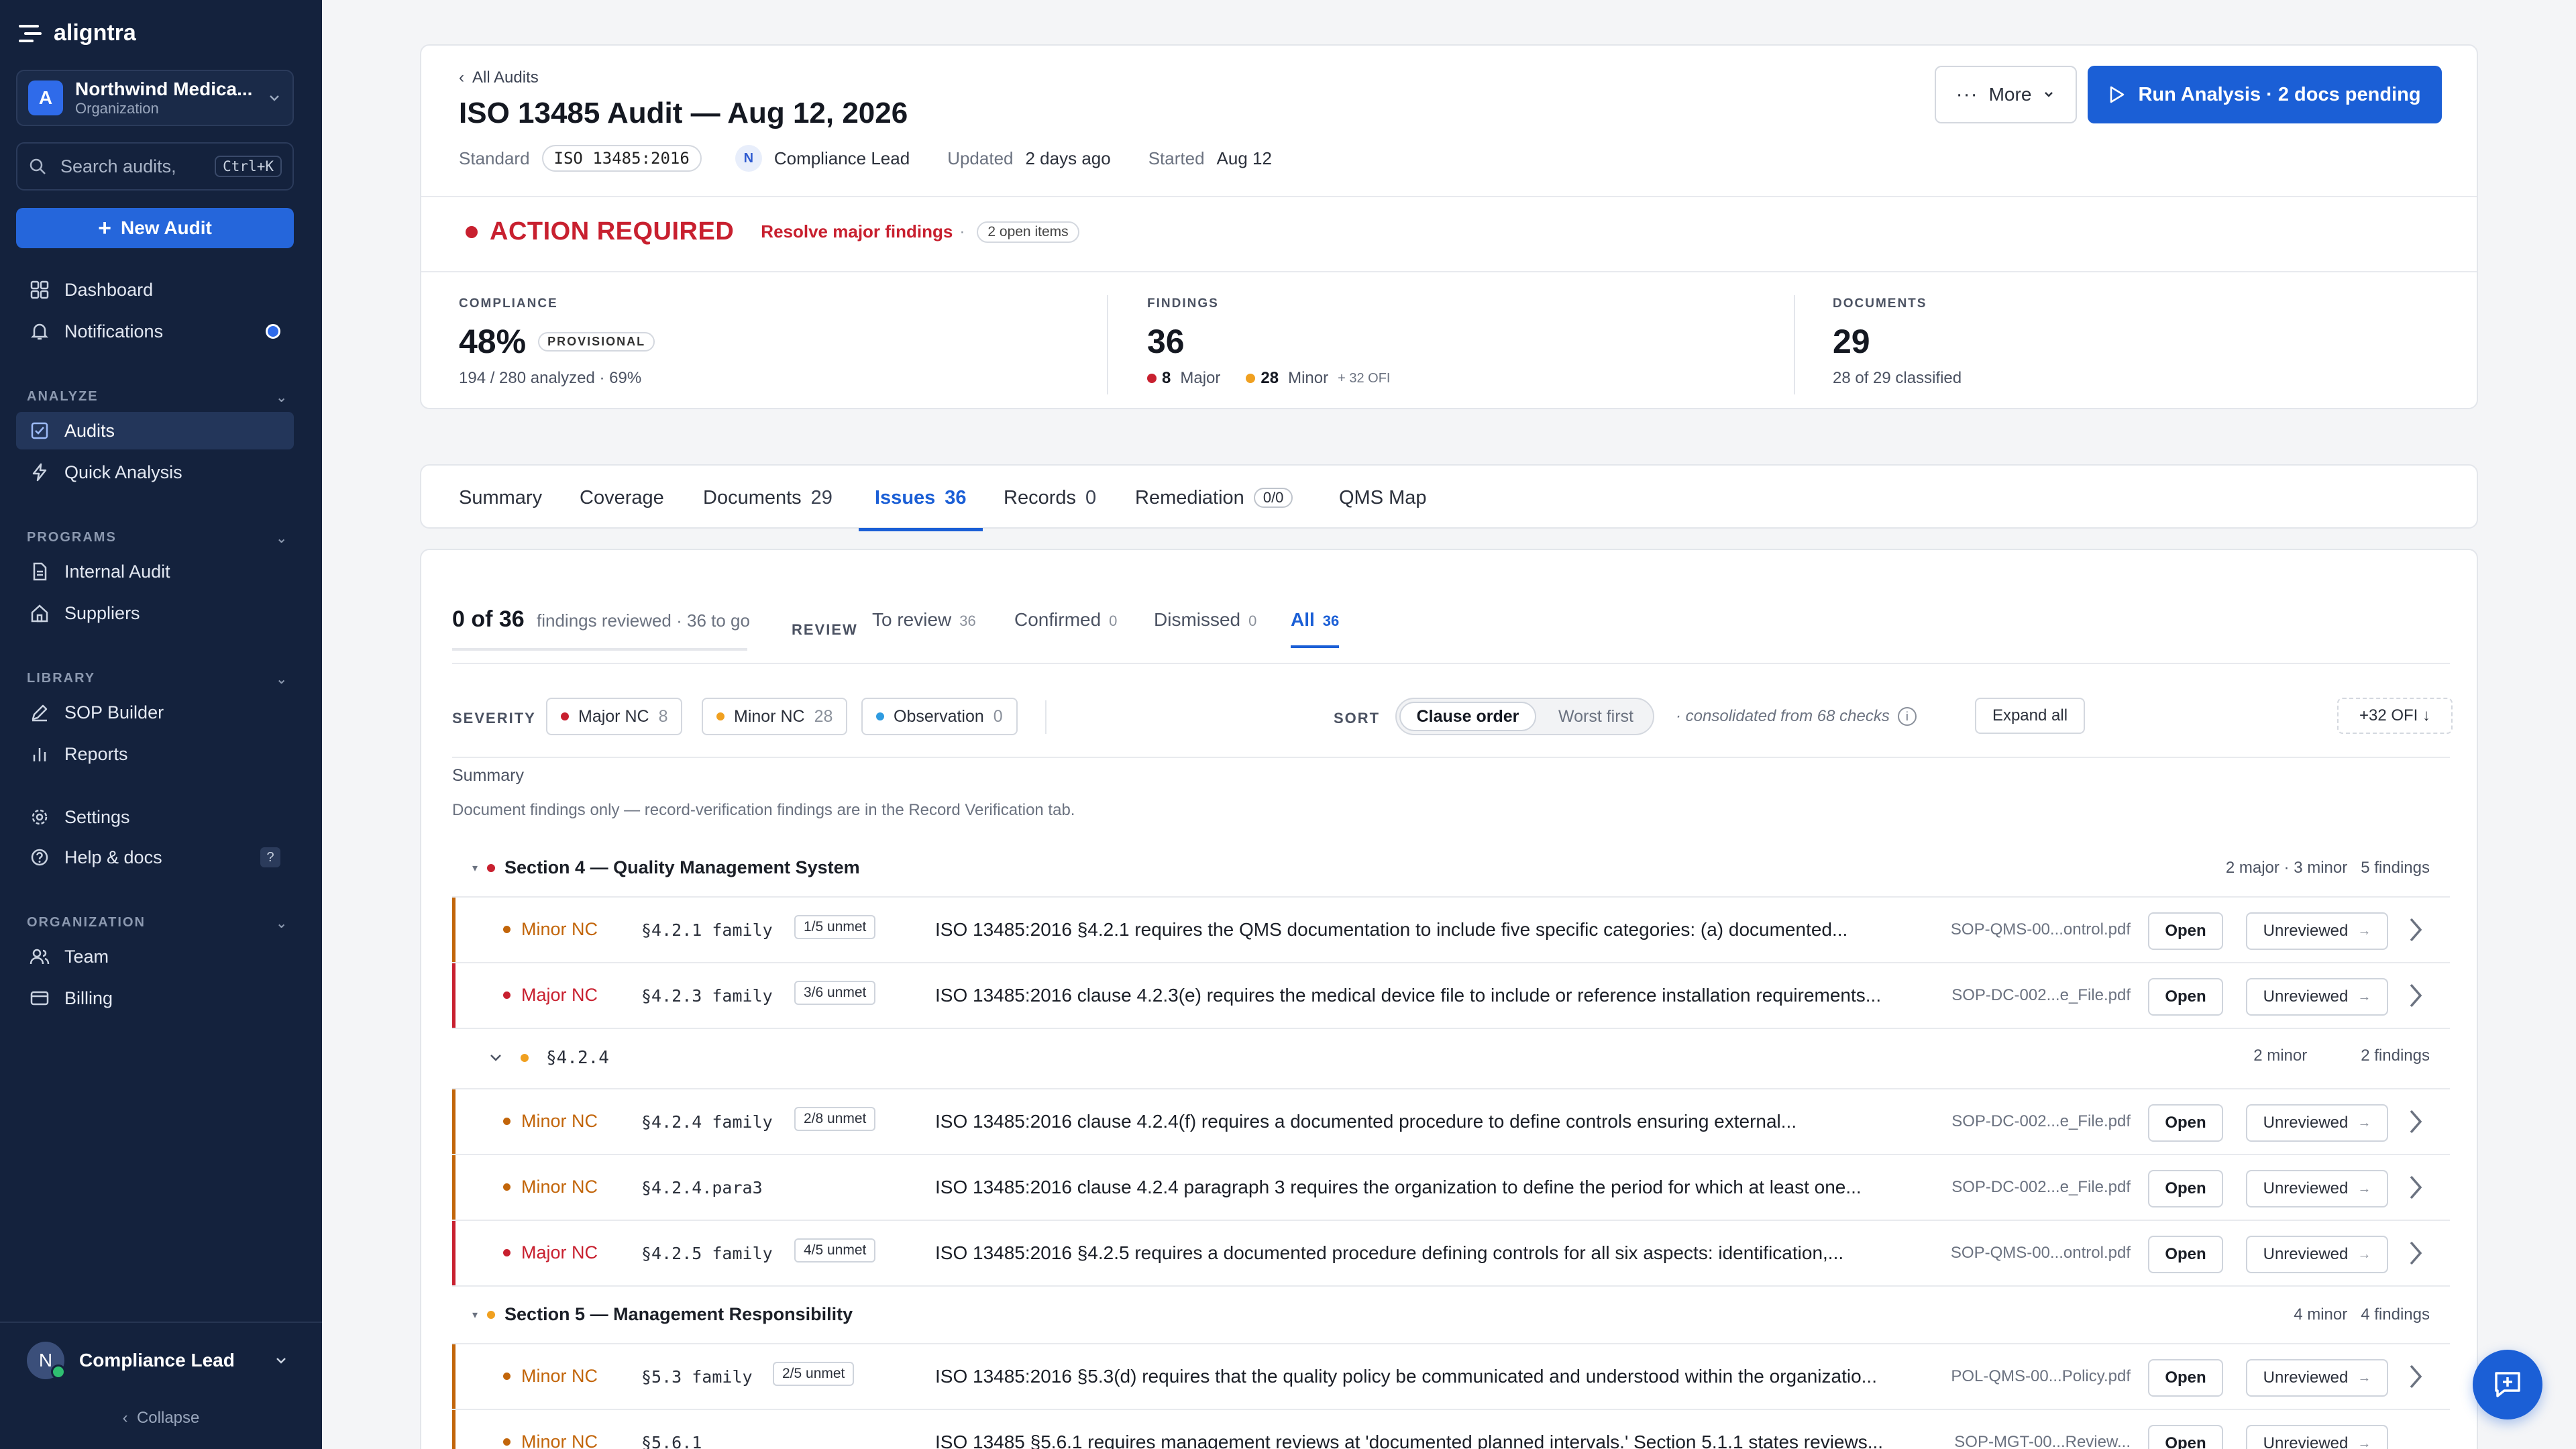 This screenshot has width=2576, height=1449. I want to click on collapse-button: ‹ Collapse, so click(161, 1418).